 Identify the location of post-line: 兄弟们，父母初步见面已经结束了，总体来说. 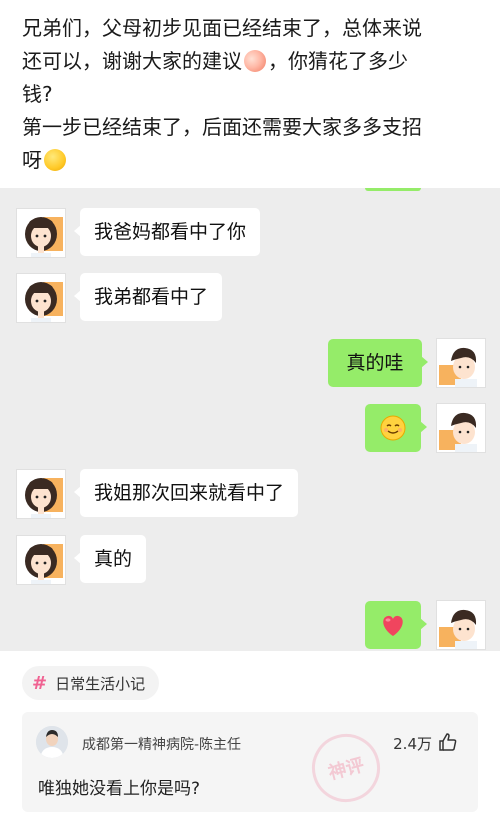
(222, 28).